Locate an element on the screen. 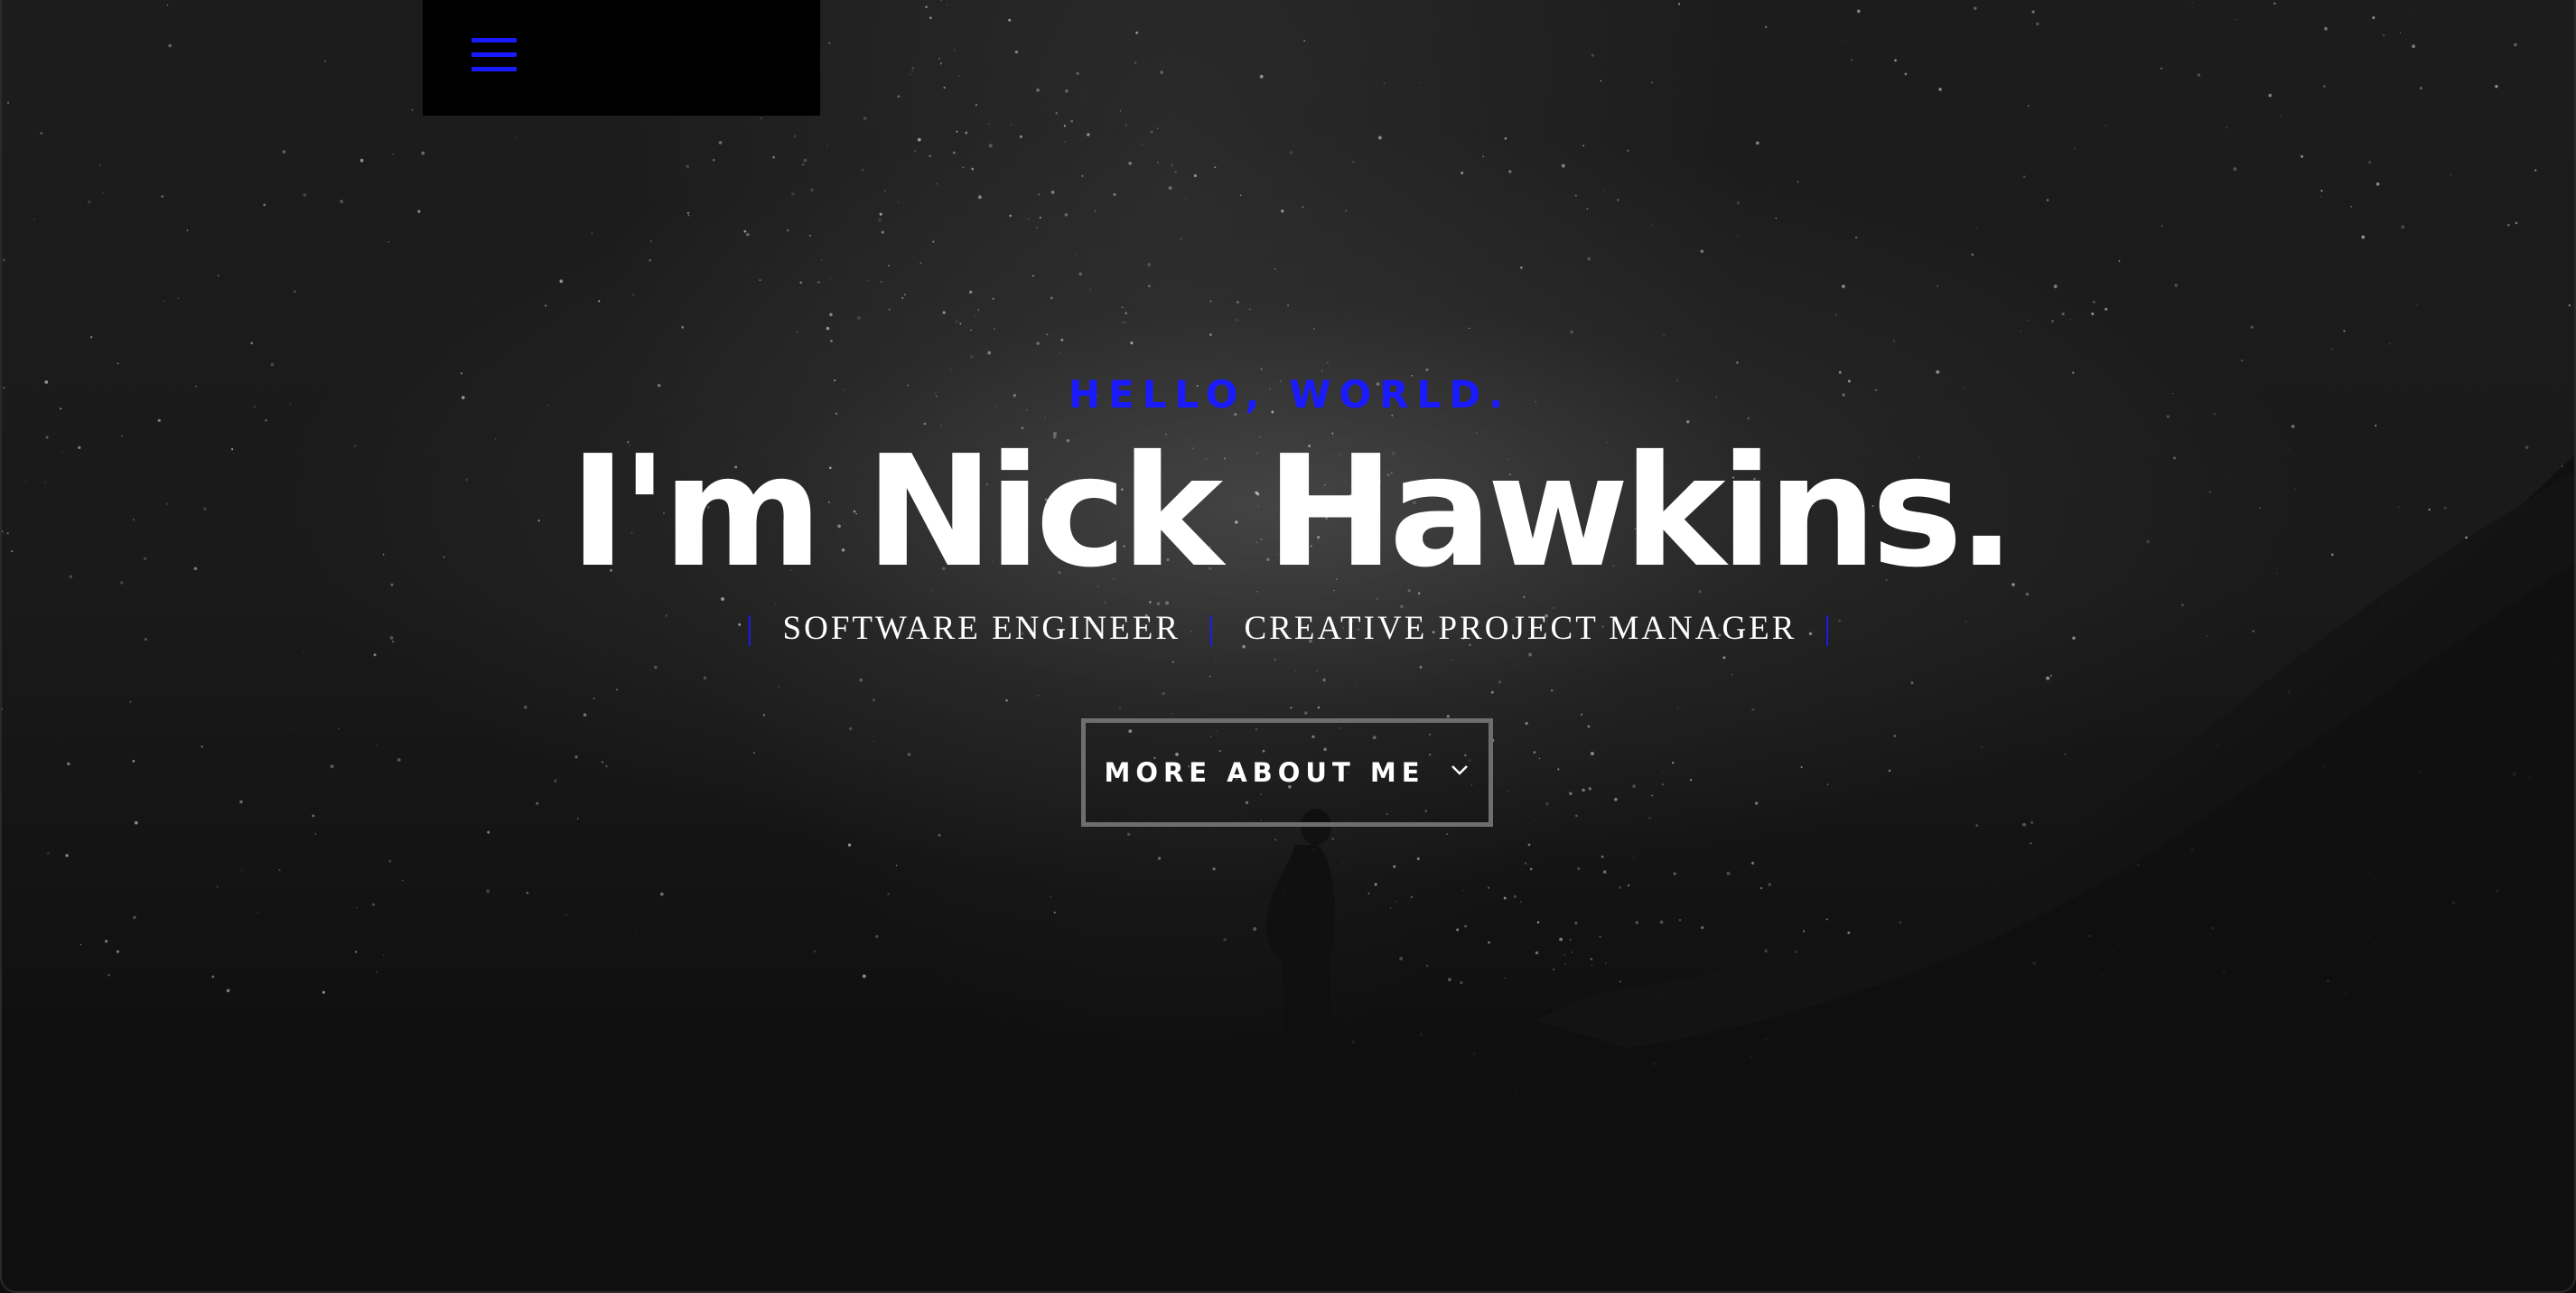 This screenshot has width=2576, height=1293. more-about-me-label: MORE ABOUT ME is located at coordinates (1264, 772).